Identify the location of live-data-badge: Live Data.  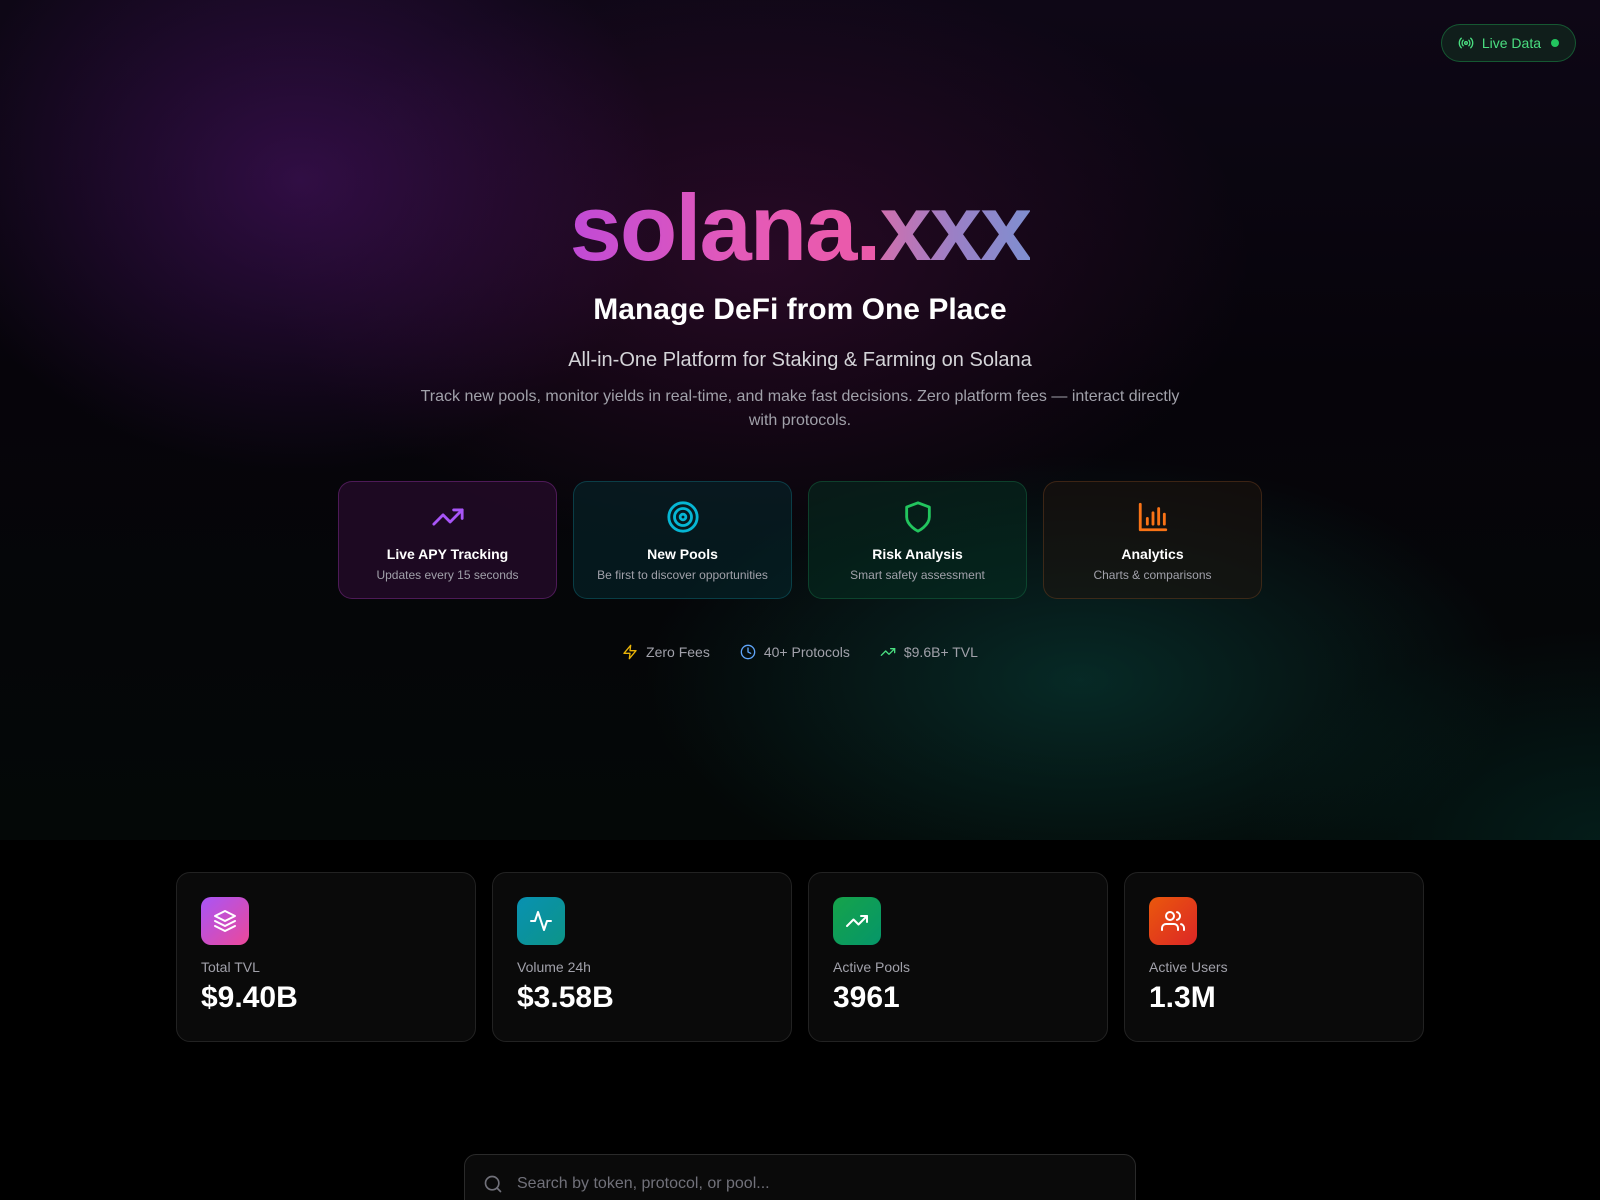
(1508, 43).